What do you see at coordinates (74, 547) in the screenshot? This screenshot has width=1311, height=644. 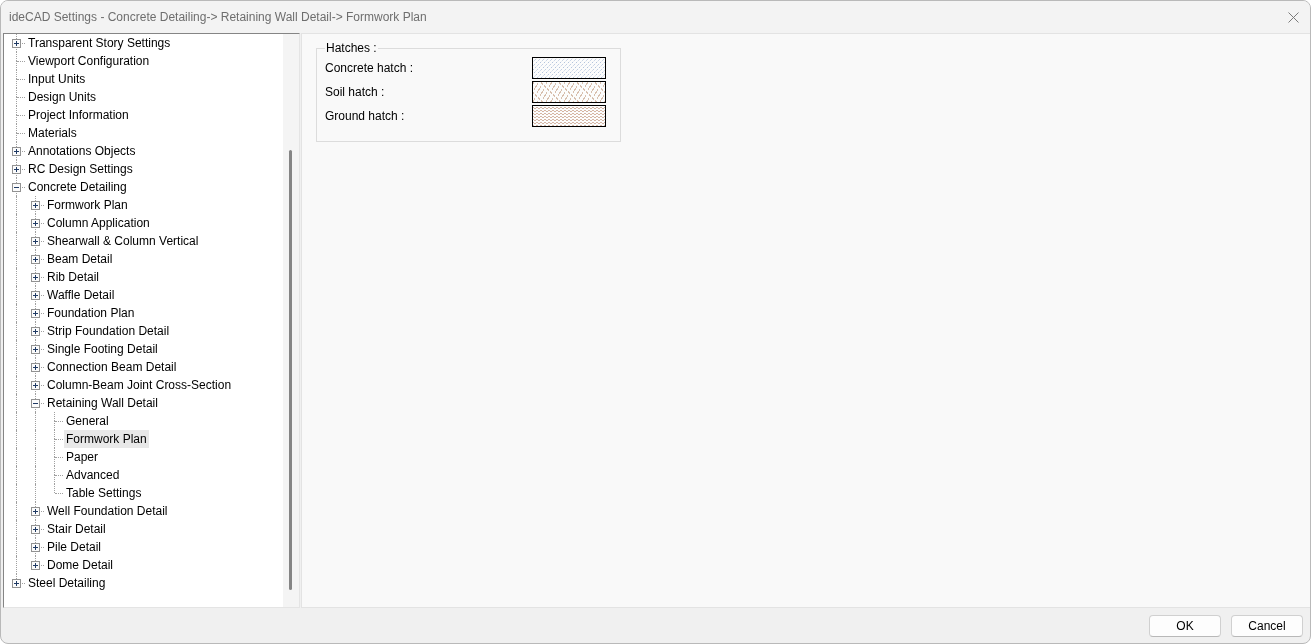 I see `tree-item: Pile Detail` at bounding box center [74, 547].